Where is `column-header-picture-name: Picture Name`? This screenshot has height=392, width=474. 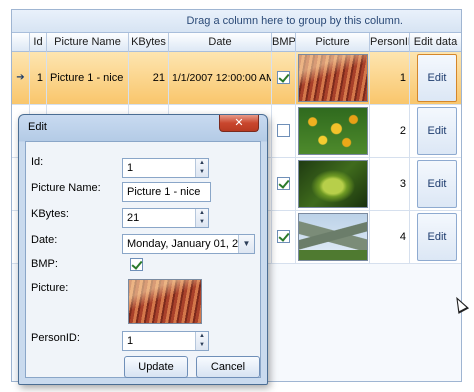 column-header-picture-name: Picture Name is located at coordinates (88, 42).